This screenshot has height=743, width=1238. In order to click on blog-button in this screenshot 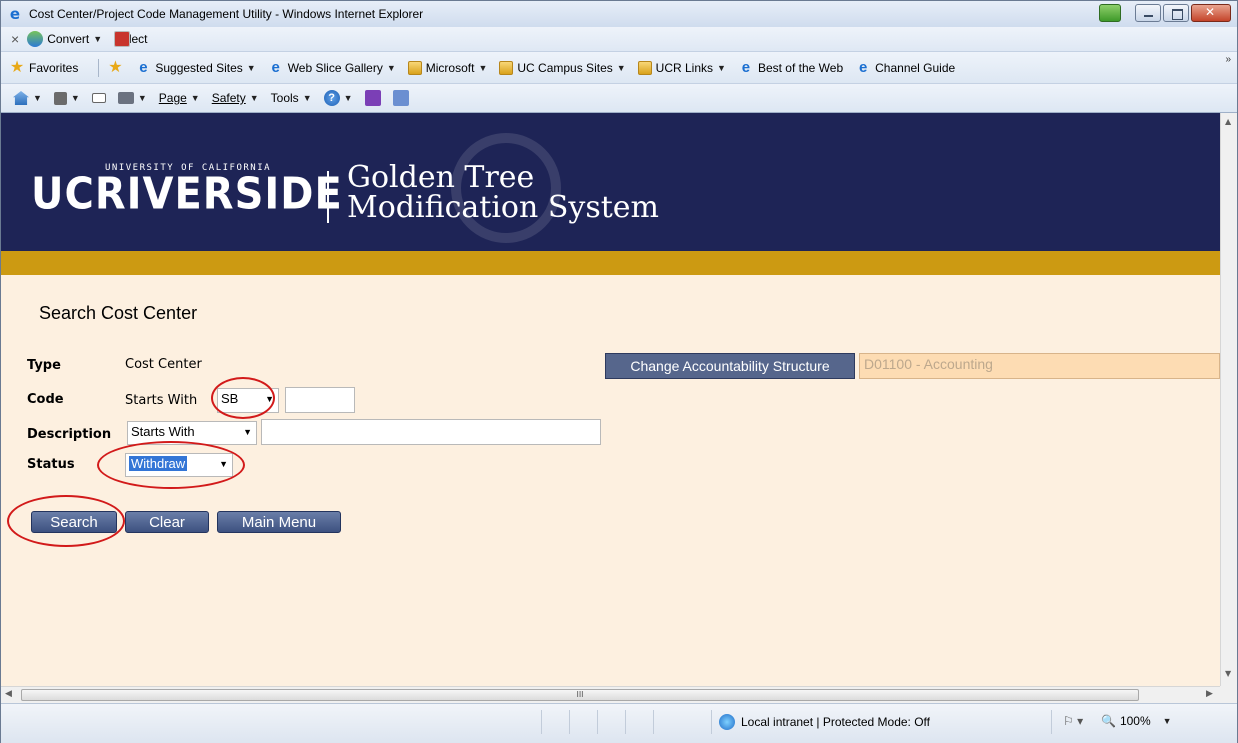, I will do `click(400, 98)`.